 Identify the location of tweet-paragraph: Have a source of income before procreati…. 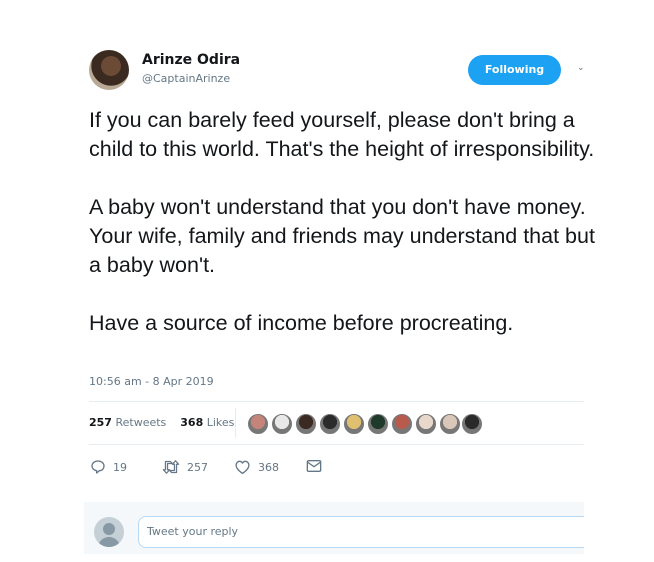
(301, 323).